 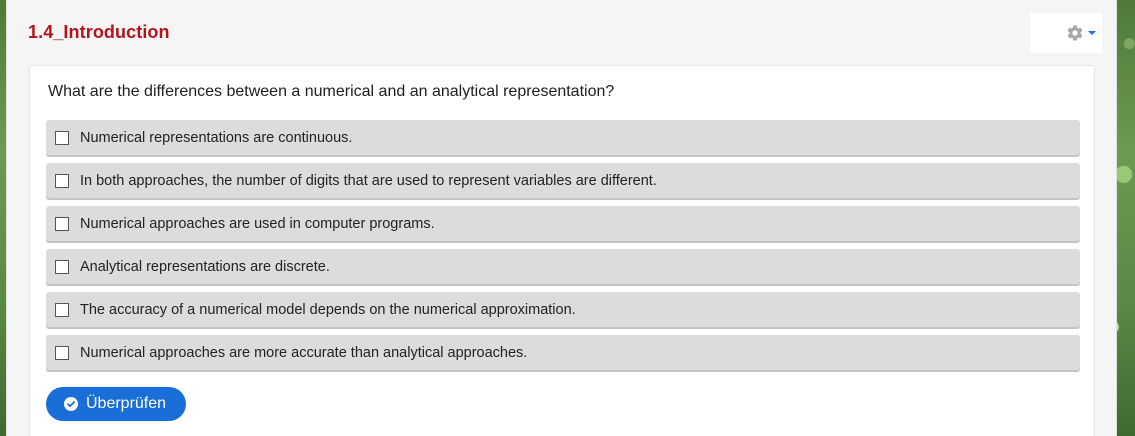 What do you see at coordinates (205, 266) in the screenshot?
I see `answer-label: Analytical representations are discrete.` at bounding box center [205, 266].